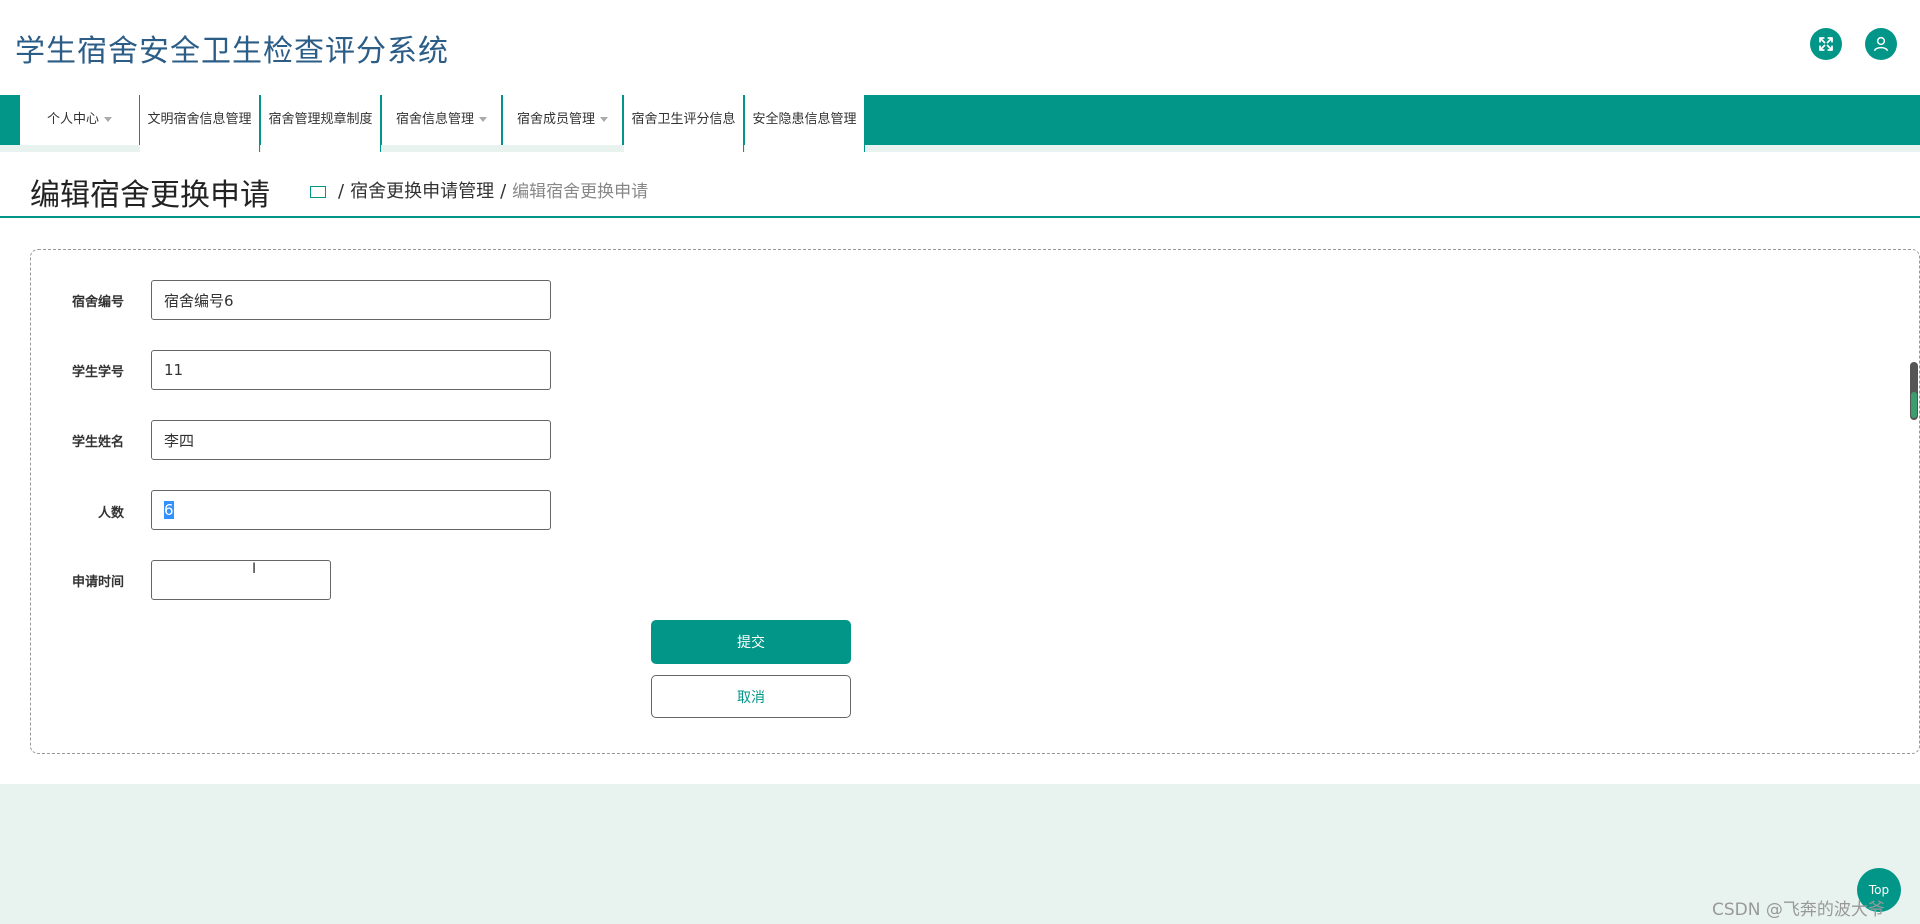 This screenshot has height=924, width=1920. I want to click on headcount-value: 6, so click(169, 510).